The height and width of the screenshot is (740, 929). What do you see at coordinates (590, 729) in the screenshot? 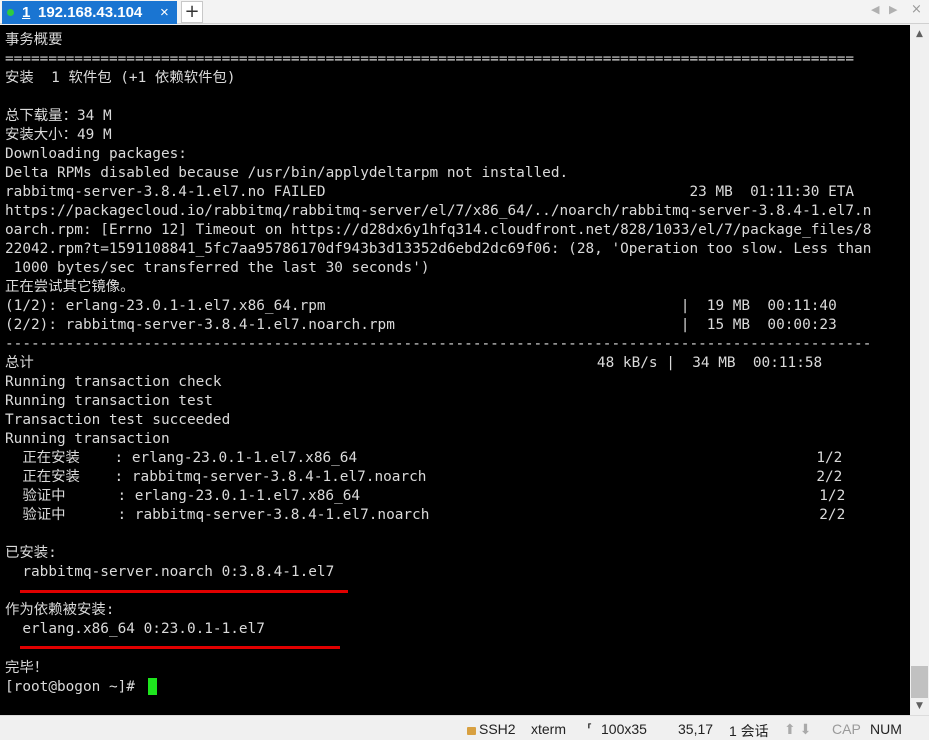
I see `window-size-icon: ⸢` at bounding box center [590, 729].